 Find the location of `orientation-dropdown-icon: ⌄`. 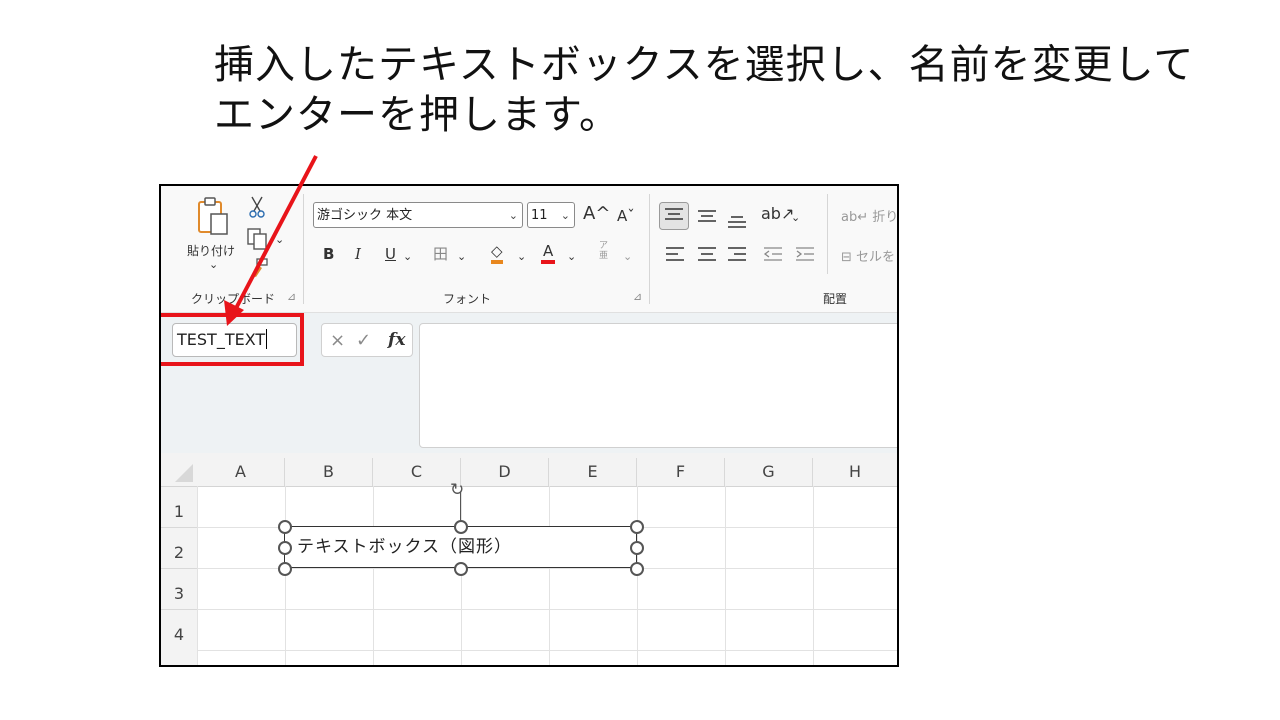

orientation-dropdown-icon: ⌄ is located at coordinates (795, 218).